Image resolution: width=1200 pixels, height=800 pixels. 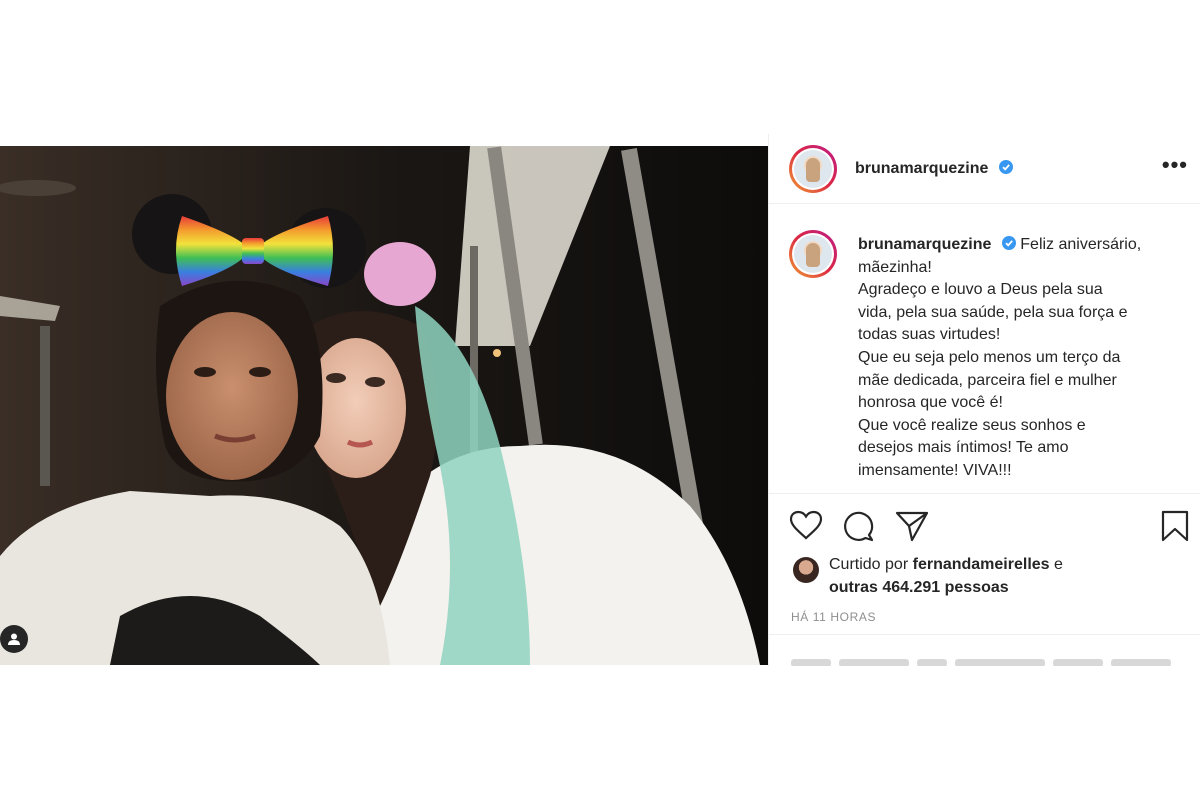 What do you see at coordinates (963, 448) in the screenshot?
I see `caption-line: desejos mais íntimos! Te amo` at bounding box center [963, 448].